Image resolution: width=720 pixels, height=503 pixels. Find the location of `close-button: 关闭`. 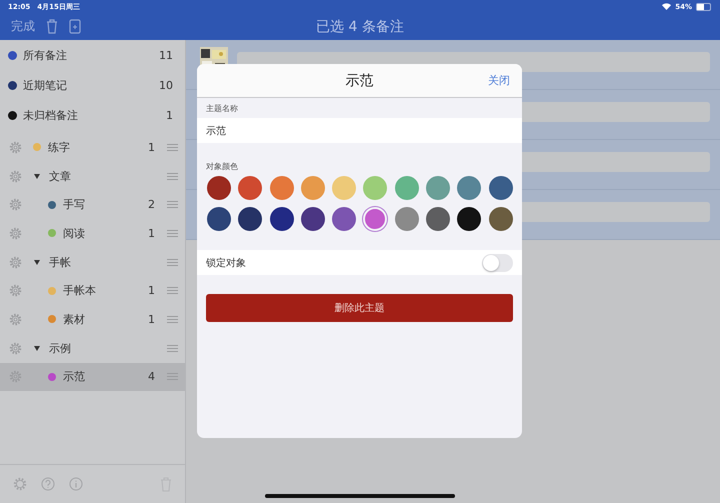

close-button: 关闭 is located at coordinates (499, 80).